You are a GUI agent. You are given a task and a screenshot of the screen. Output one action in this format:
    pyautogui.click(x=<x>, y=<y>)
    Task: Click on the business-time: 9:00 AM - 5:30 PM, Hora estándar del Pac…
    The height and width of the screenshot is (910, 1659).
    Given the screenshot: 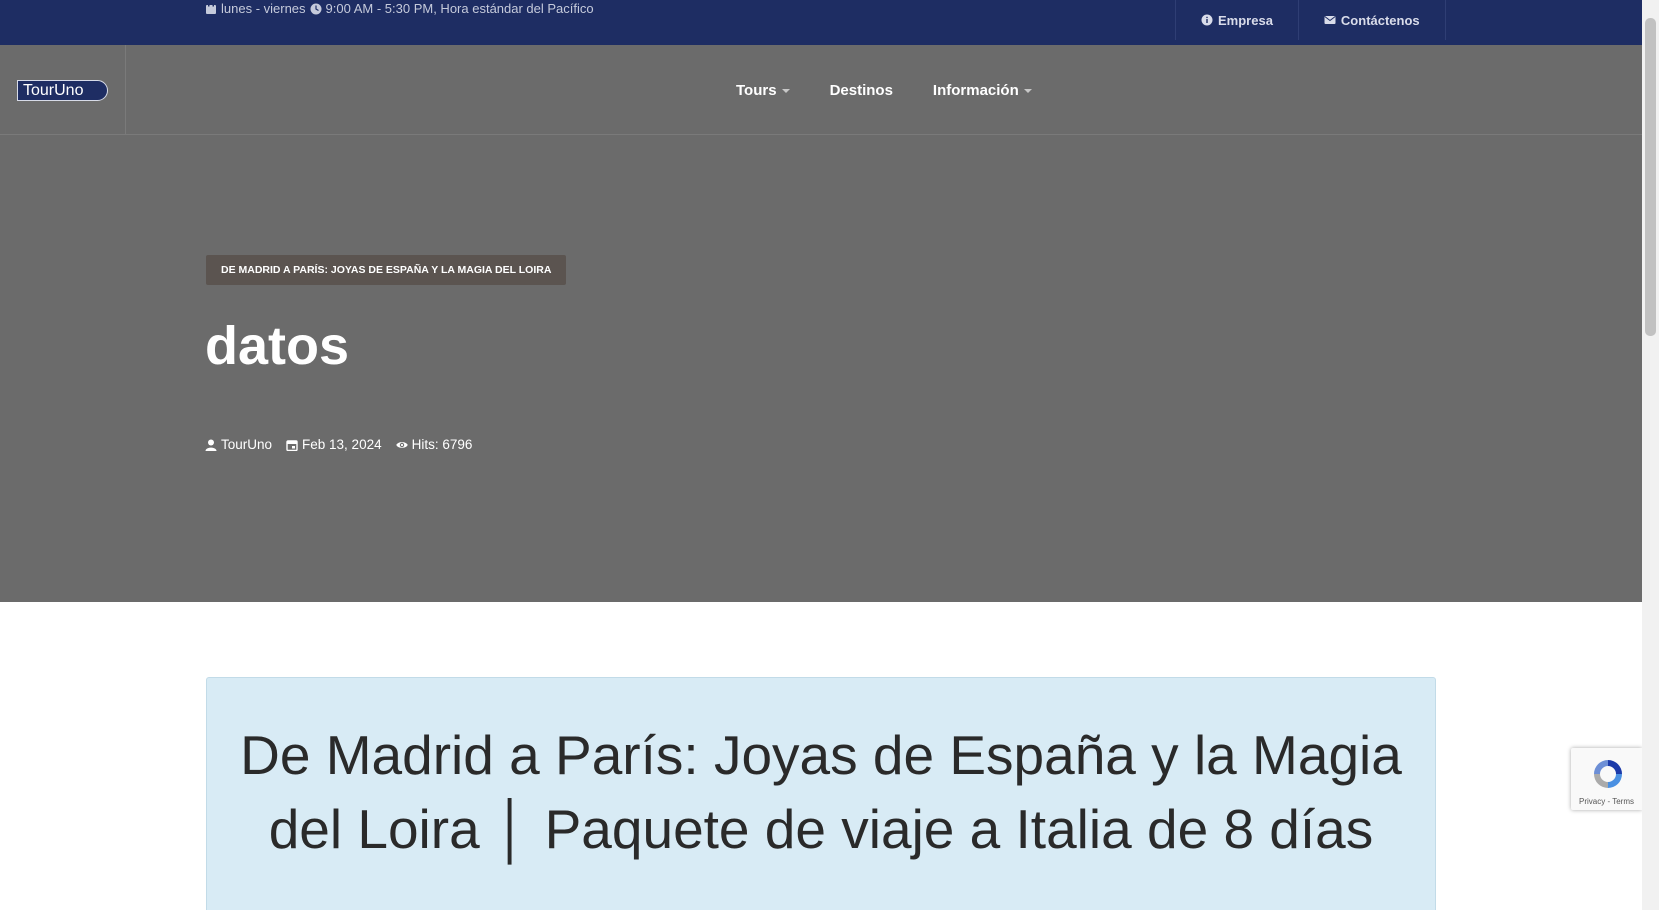 What is the action you would take?
    pyautogui.click(x=459, y=8)
    